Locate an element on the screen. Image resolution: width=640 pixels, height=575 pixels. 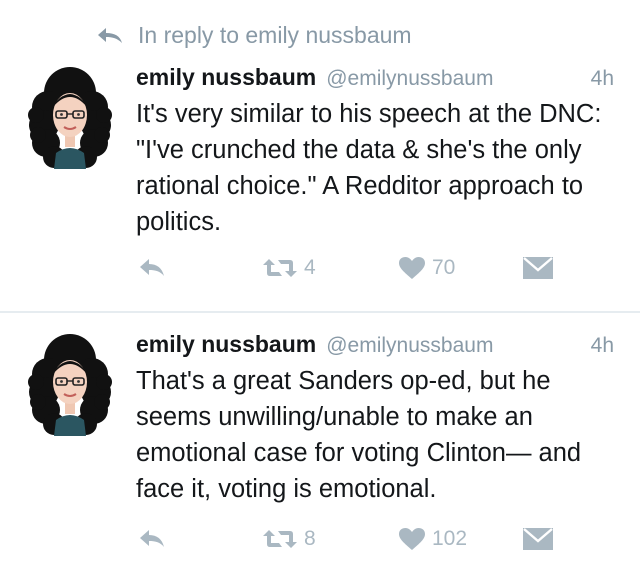
divider is located at coordinates (320, 312).